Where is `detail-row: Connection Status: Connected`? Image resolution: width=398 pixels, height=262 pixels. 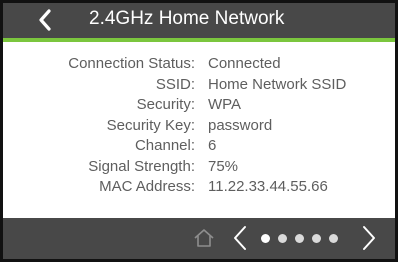
detail-row: Connection Status: Connected is located at coordinates (199, 65).